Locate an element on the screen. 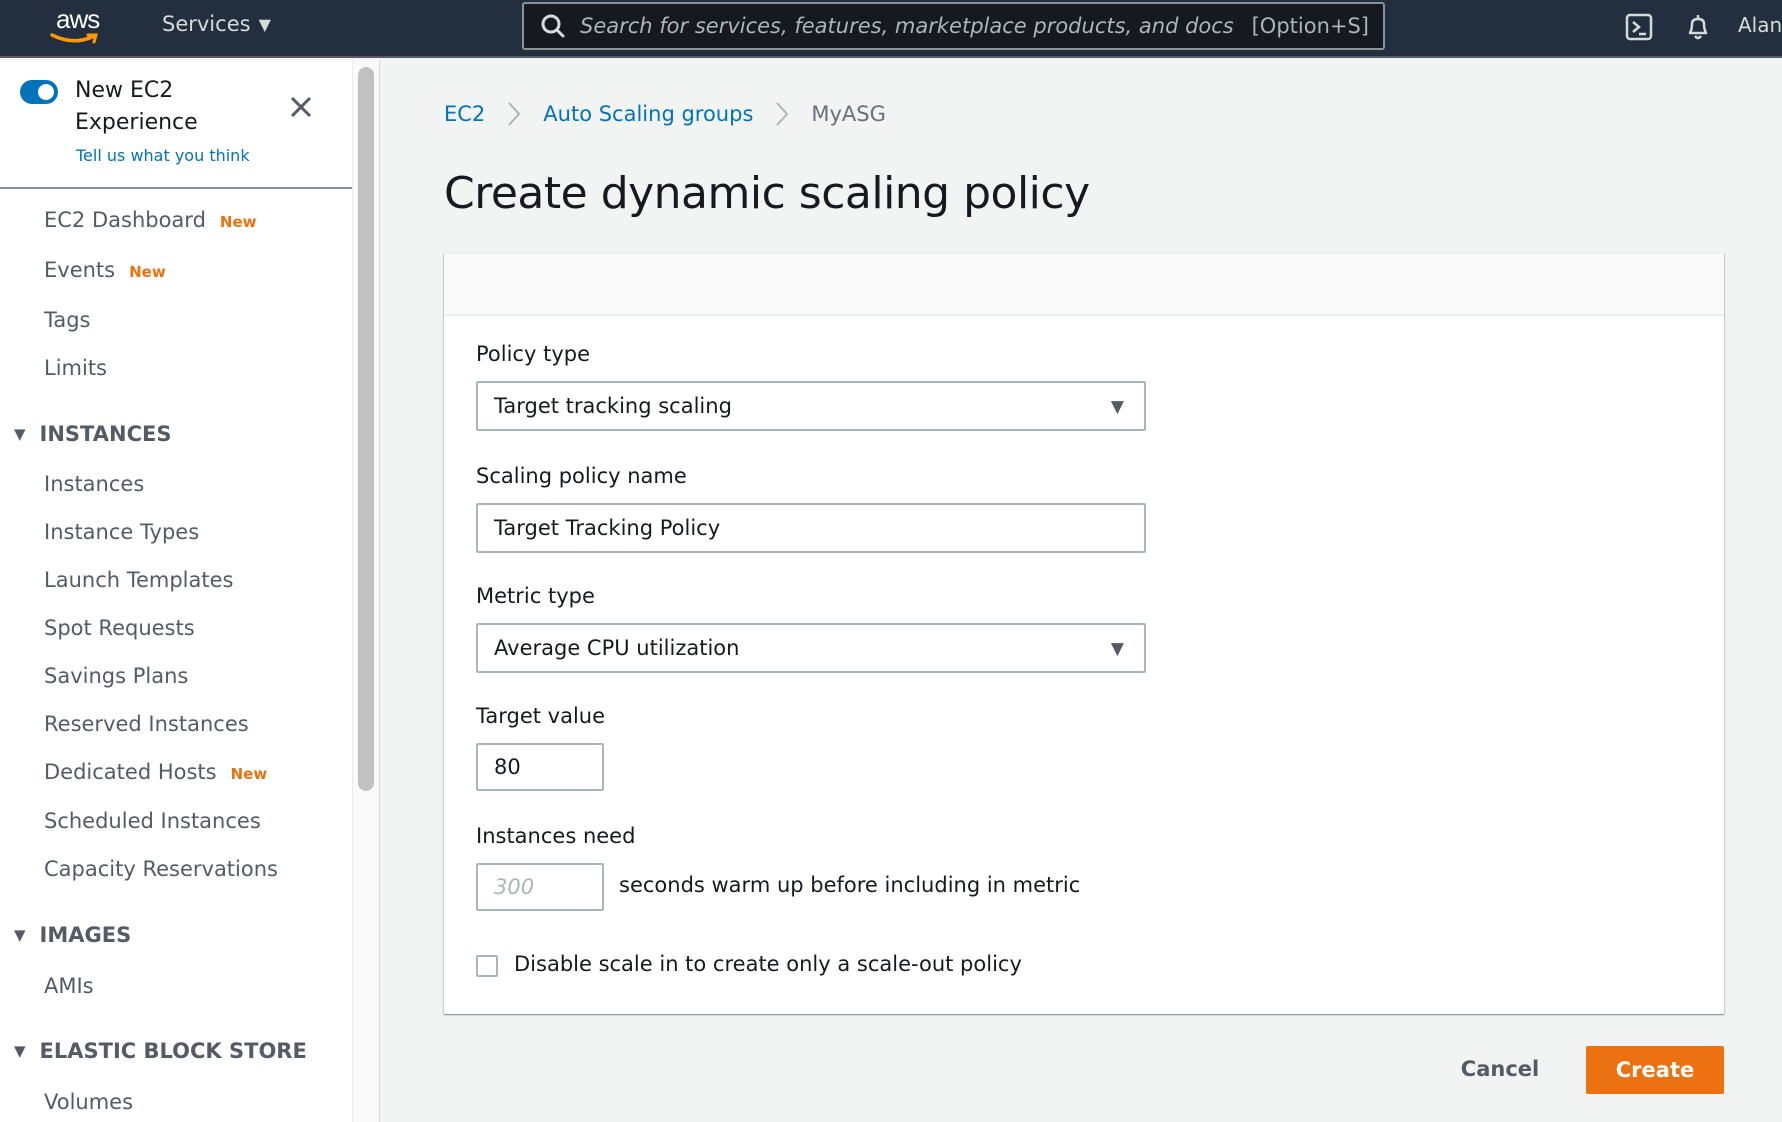 This screenshot has height=1122, width=1782. sidebar-divider is located at coordinates (176, 188).